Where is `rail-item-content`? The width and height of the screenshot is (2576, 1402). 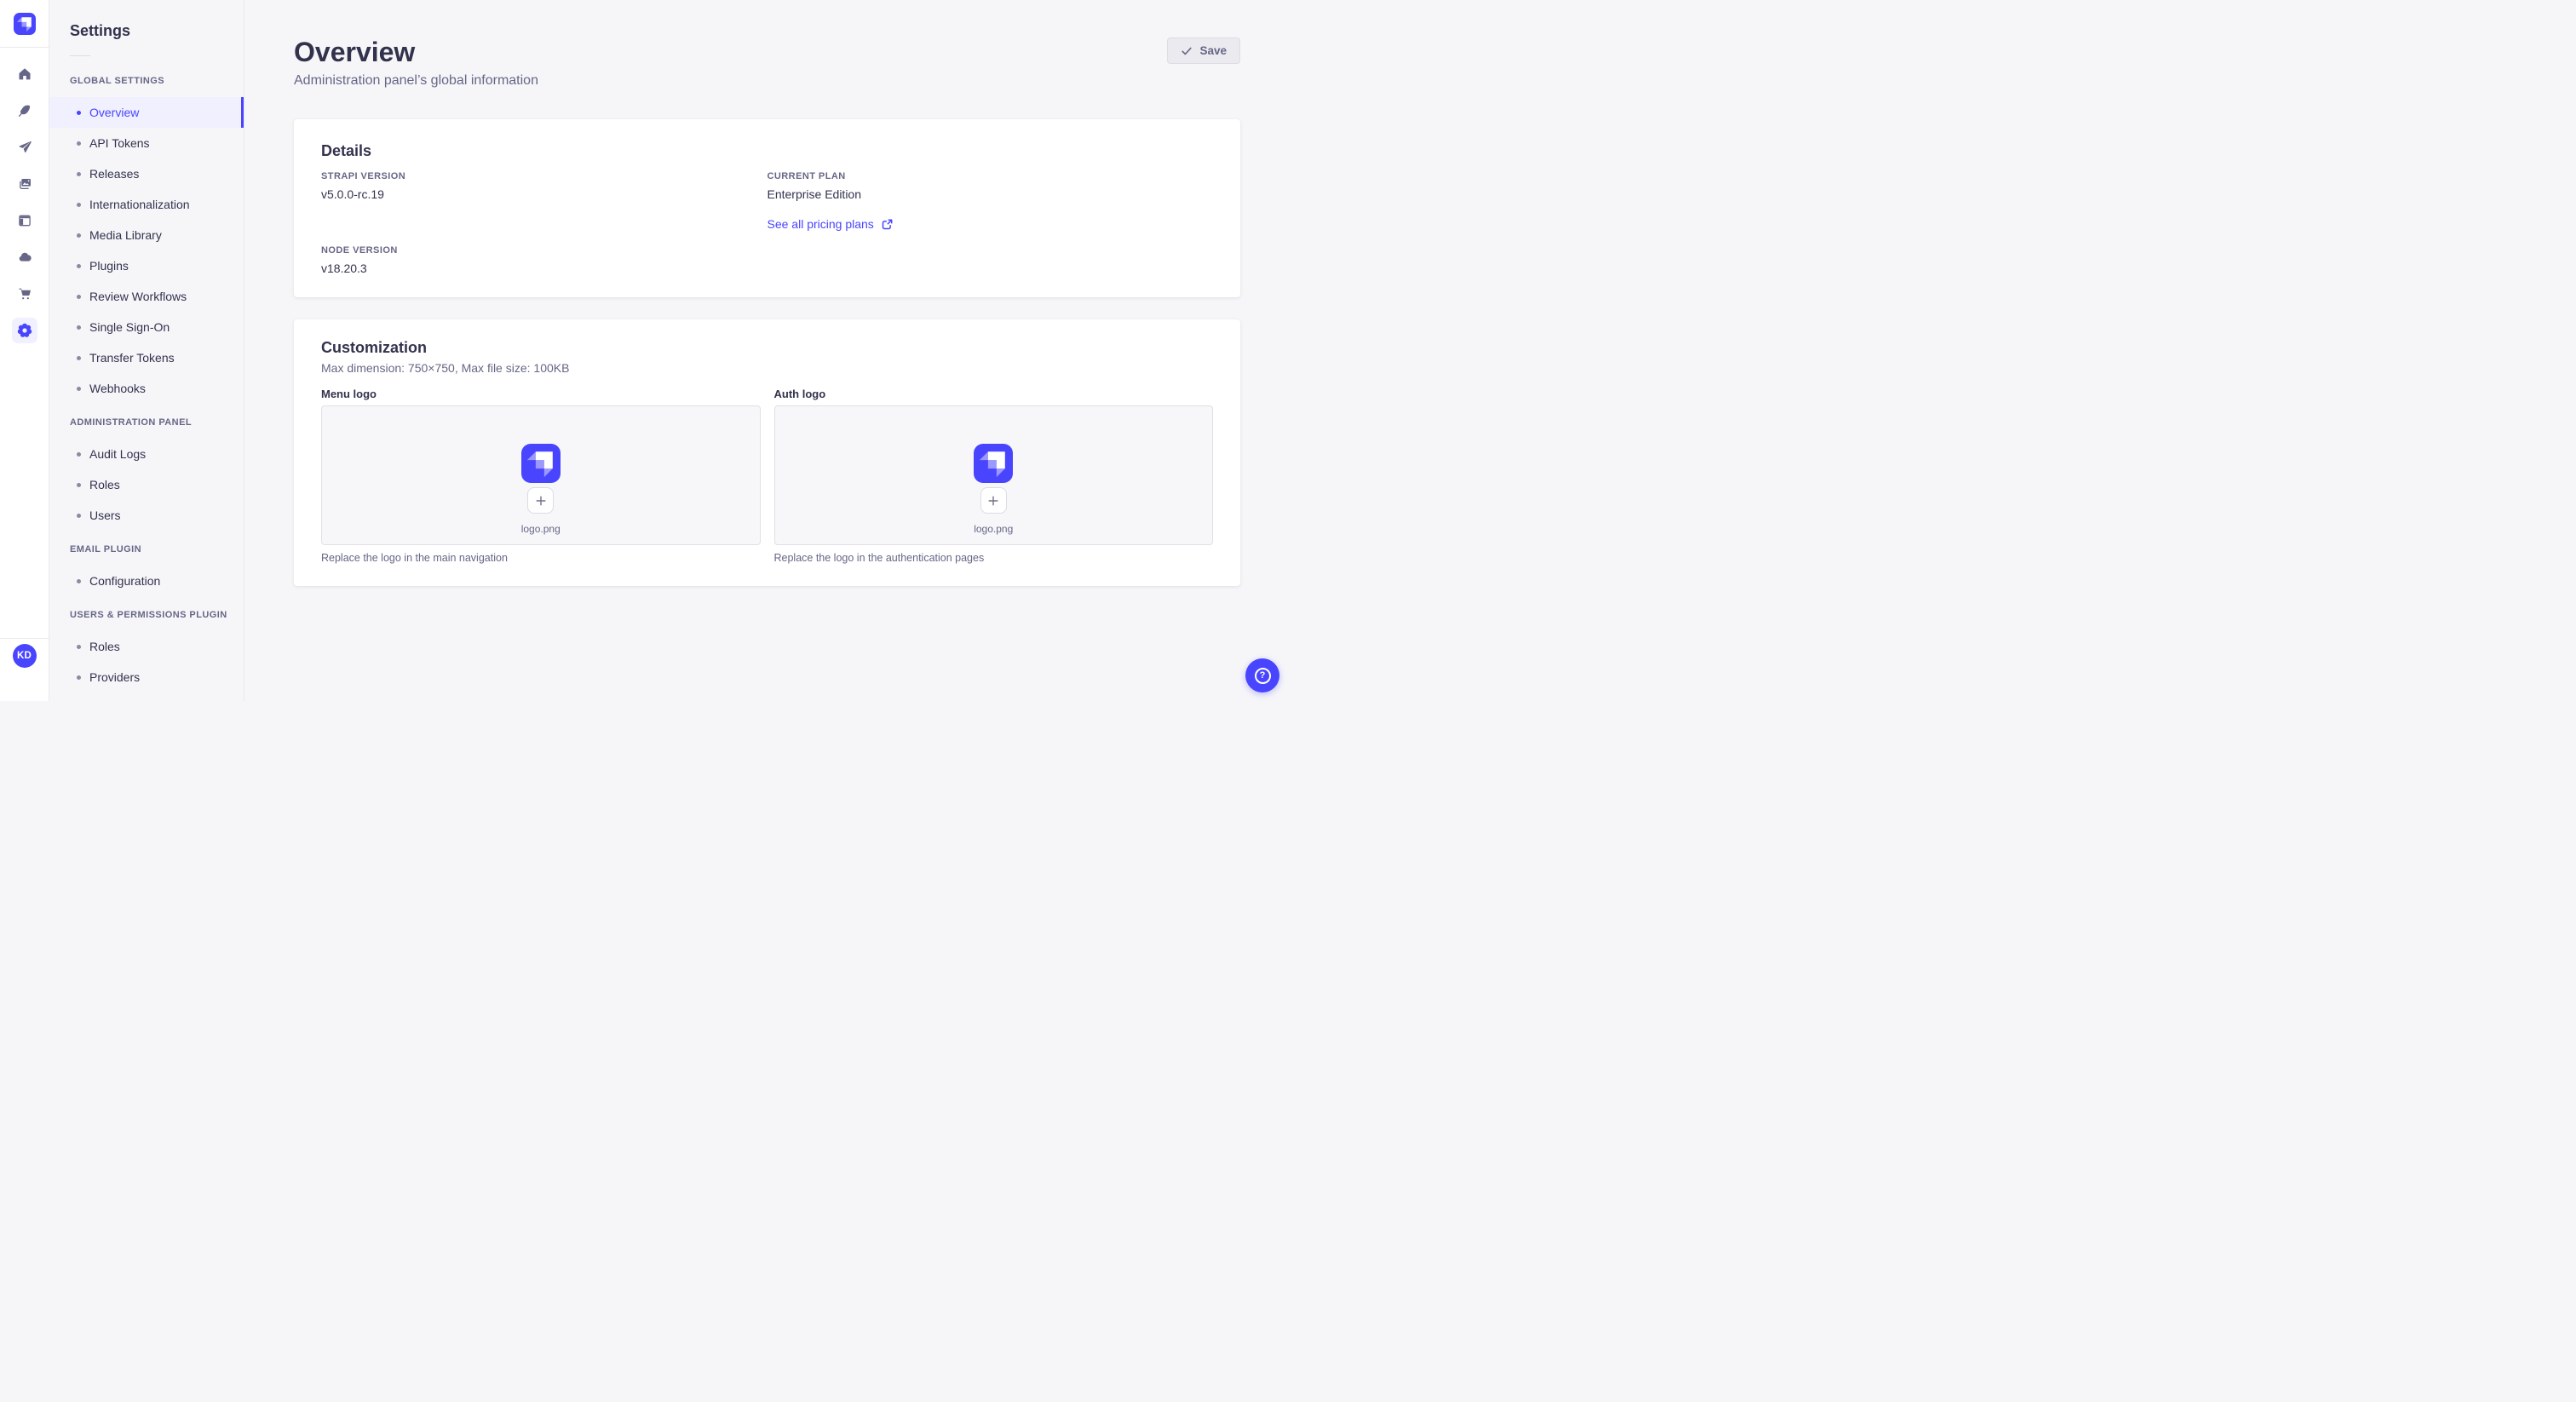 rail-item-content is located at coordinates (25, 111).